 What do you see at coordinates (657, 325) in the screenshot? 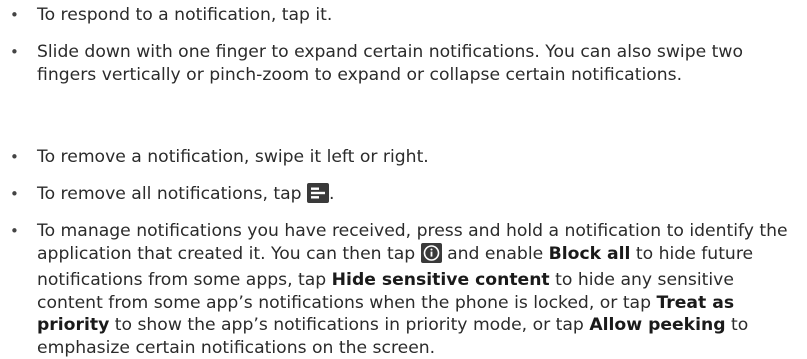
I see `allow-peeking-label: Allow peeking` at bounding box center [657, 325].